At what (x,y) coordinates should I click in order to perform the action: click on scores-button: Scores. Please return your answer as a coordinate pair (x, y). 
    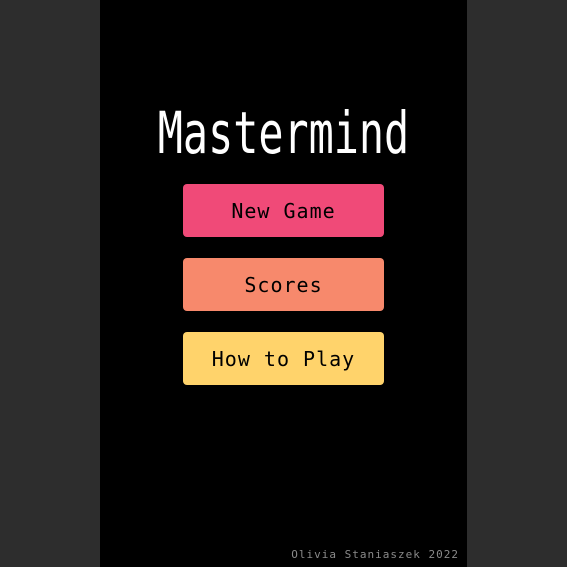
    Looking at the image, I should click on (283, 284).